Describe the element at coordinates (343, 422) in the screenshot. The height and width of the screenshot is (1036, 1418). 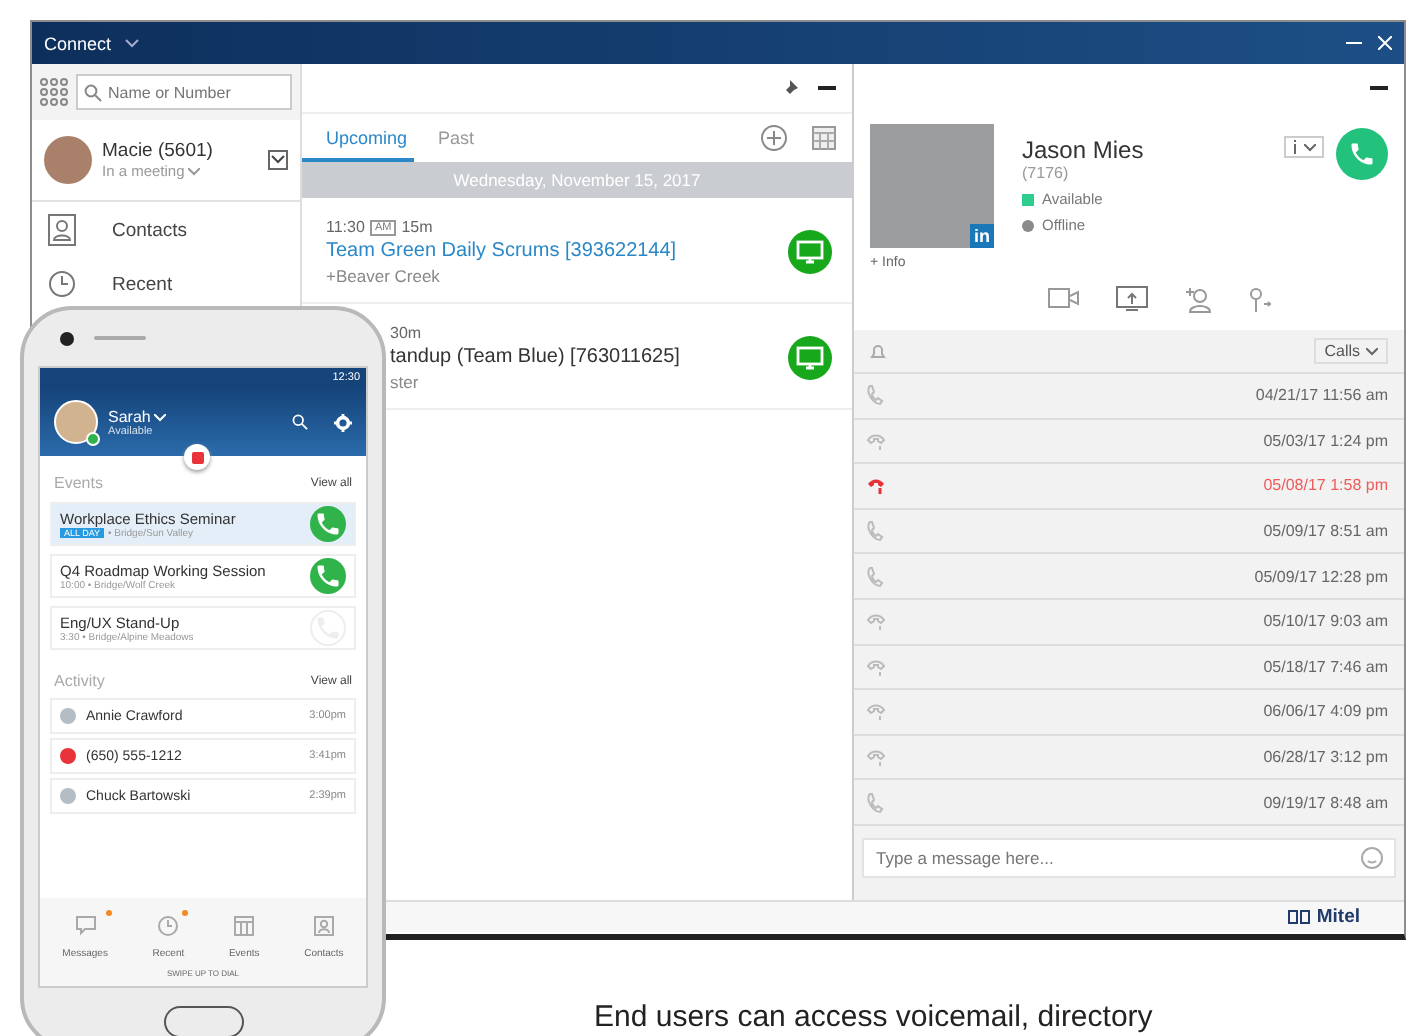
I see `settings-icon` at that location.